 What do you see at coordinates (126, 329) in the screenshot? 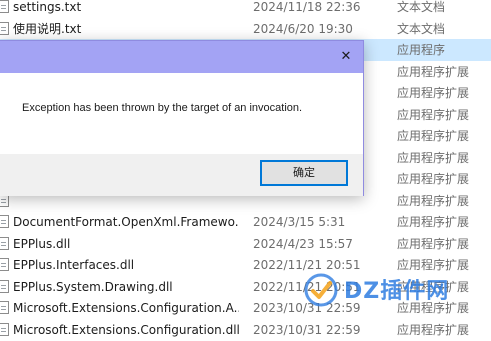
I see `file-name: Microsoft.Extensions.Configuration.dll` at bounding box center [126, 329].